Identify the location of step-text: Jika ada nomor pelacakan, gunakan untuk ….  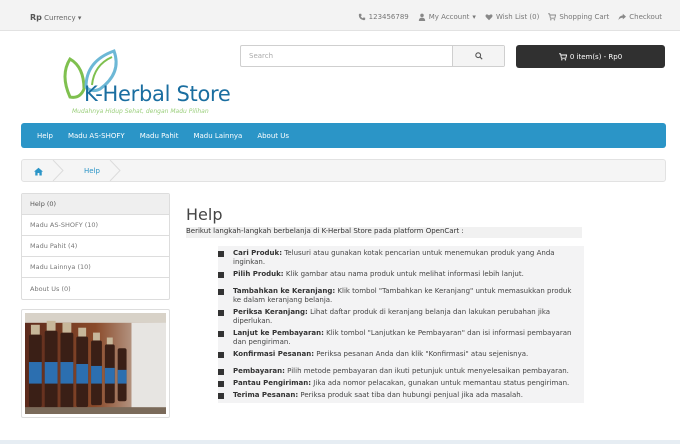
(440, 383).